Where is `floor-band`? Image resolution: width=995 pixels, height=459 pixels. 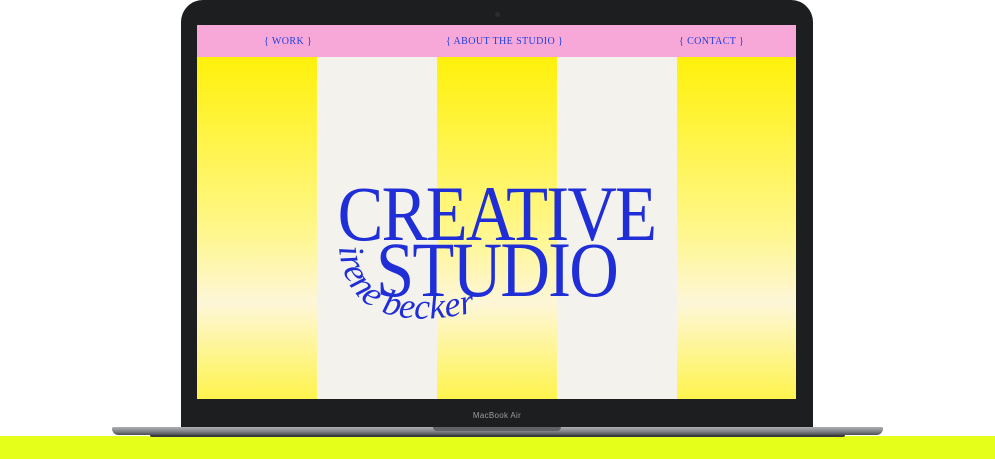 floor-band is located at coordinates (497, 447).